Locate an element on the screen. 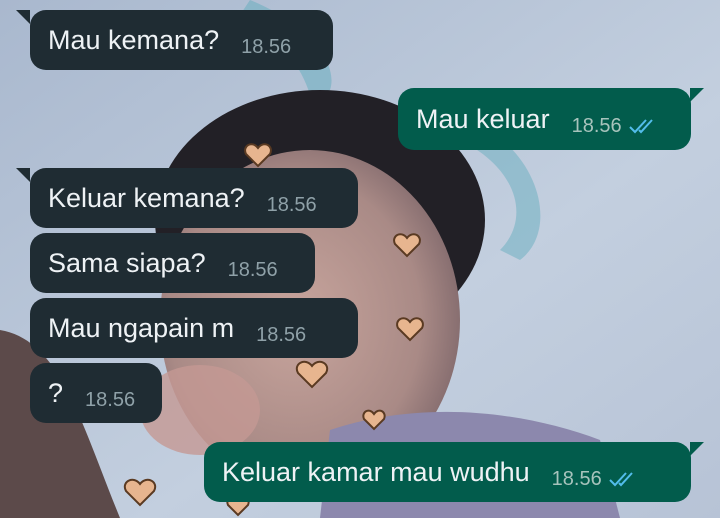 This screenshot has width=720, height=518. incoming-message-bubble: Sama siapa? 18.56 is located at coordinates (172, 263).